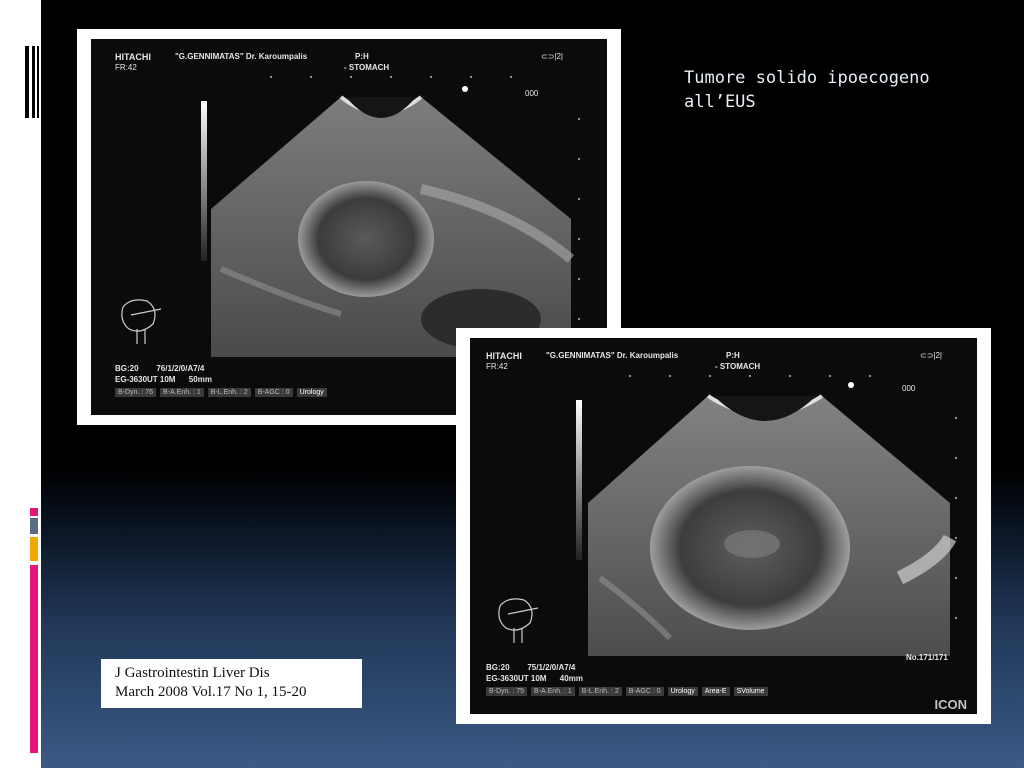 The height and width of the screenshot is (768, 1024). Describe the element at coordinates (927, 657) in the screenshot. I see `frame-number-2: No.171/171` at that location.